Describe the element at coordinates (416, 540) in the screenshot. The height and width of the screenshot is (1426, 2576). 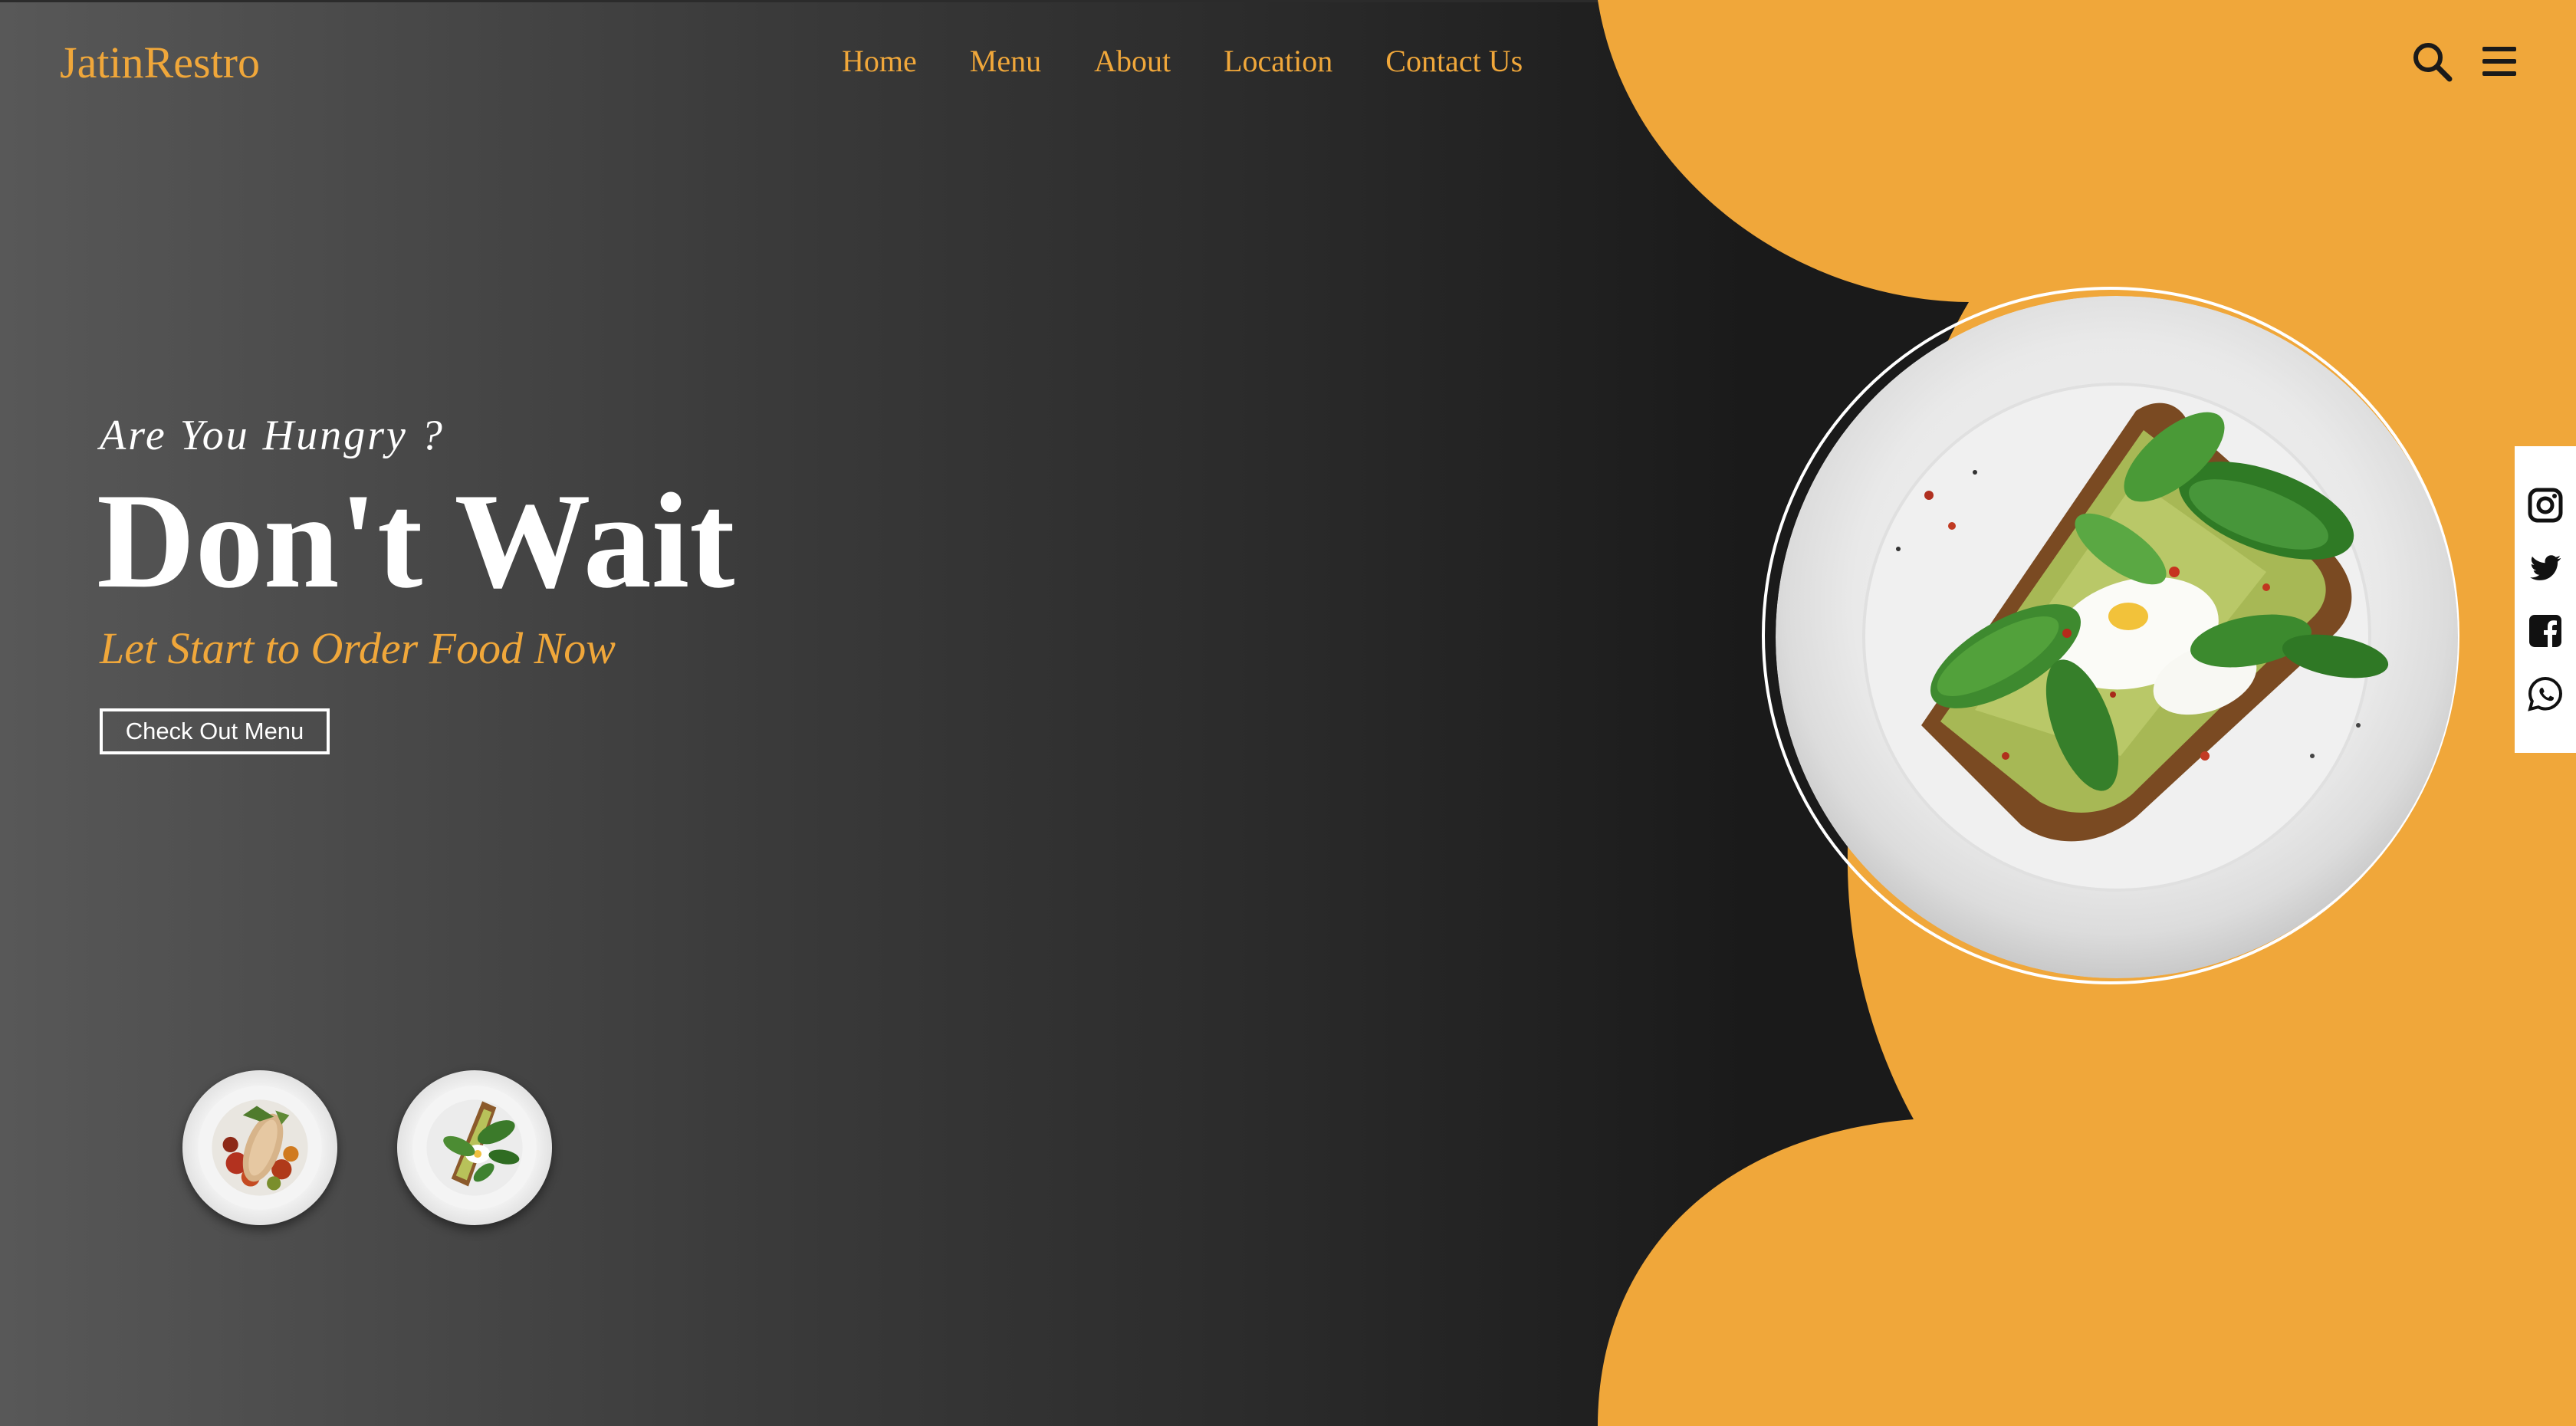
I see `hero-title: Don't Wait` at that location.